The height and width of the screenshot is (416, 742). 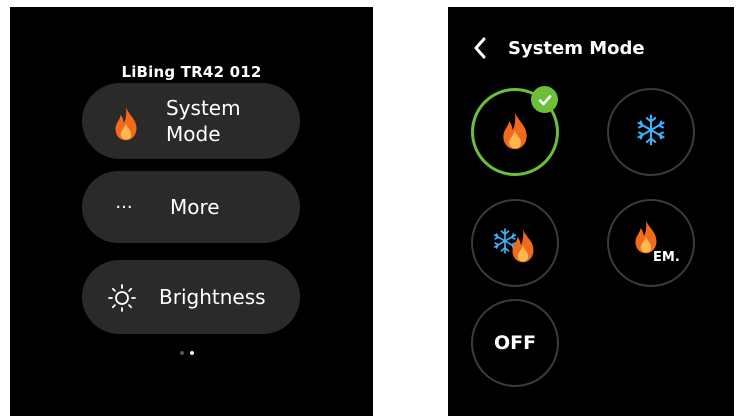 I want to click on checkmark-icon, so click(x=544, y=99).